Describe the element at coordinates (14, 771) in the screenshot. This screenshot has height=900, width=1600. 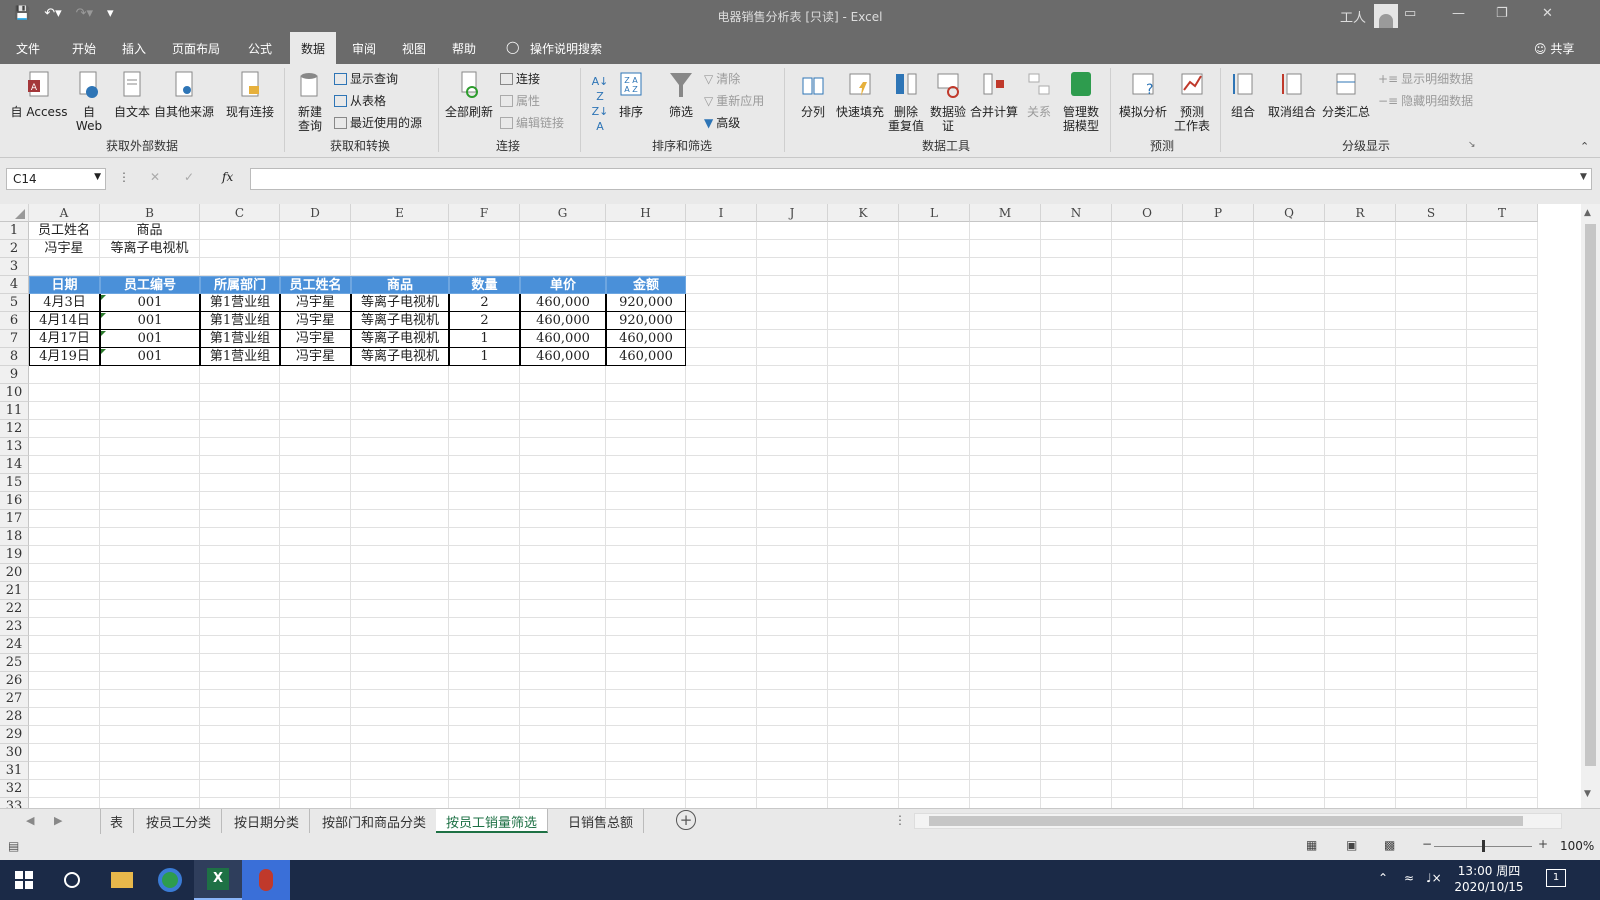
I see `row-header: 31` at that location.